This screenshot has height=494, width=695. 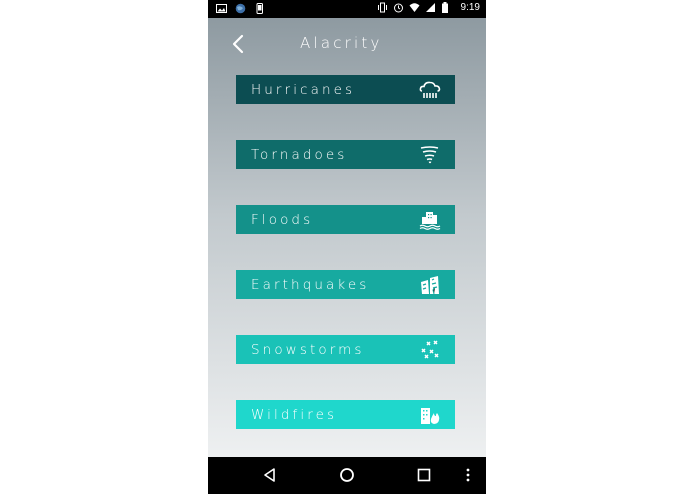 I want to click on menu-item-label: Wildfires, so click(x=294, y=414).